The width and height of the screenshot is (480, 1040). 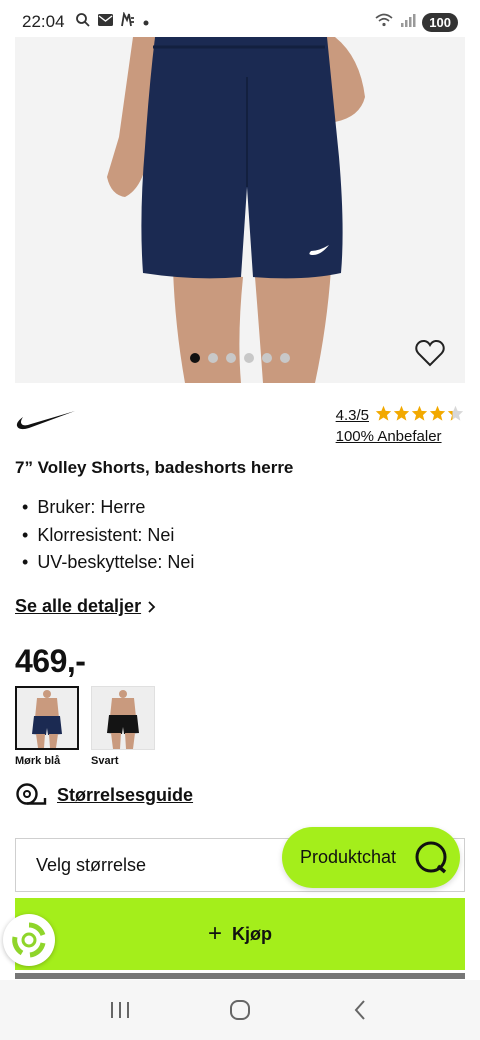 I want to click on recents-button, so click(x=120, y=1010).